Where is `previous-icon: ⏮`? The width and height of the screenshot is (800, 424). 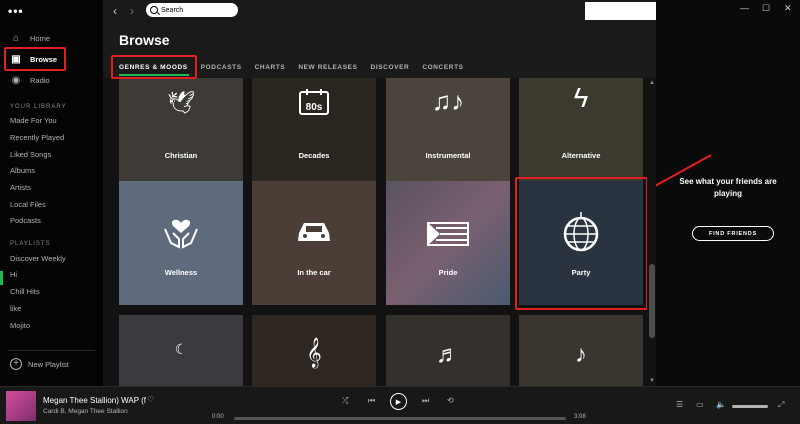 previous-icon: ⏮ is located at coordinates (371, 401).